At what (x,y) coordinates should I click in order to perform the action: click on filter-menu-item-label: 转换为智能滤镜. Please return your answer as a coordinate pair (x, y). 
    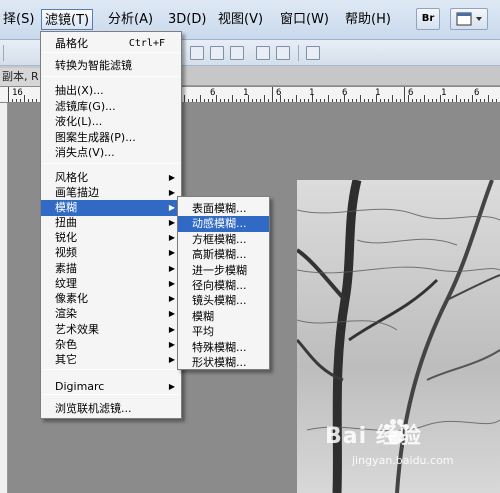
    Looking at the image, I should click on (93, 65).